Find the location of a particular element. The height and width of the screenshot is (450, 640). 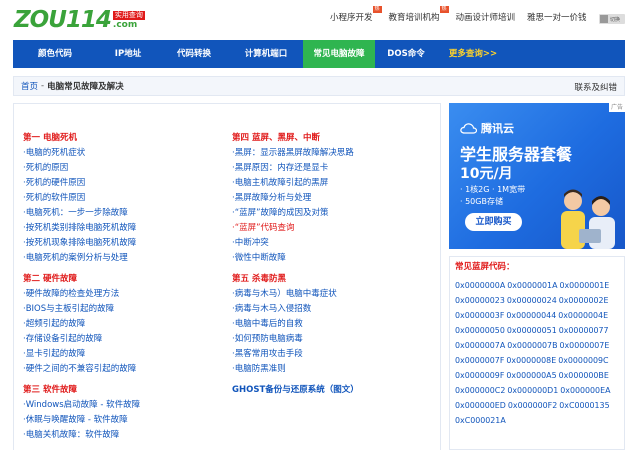

tencent-cloud-logo-icon is located at coordinates (468, 128).